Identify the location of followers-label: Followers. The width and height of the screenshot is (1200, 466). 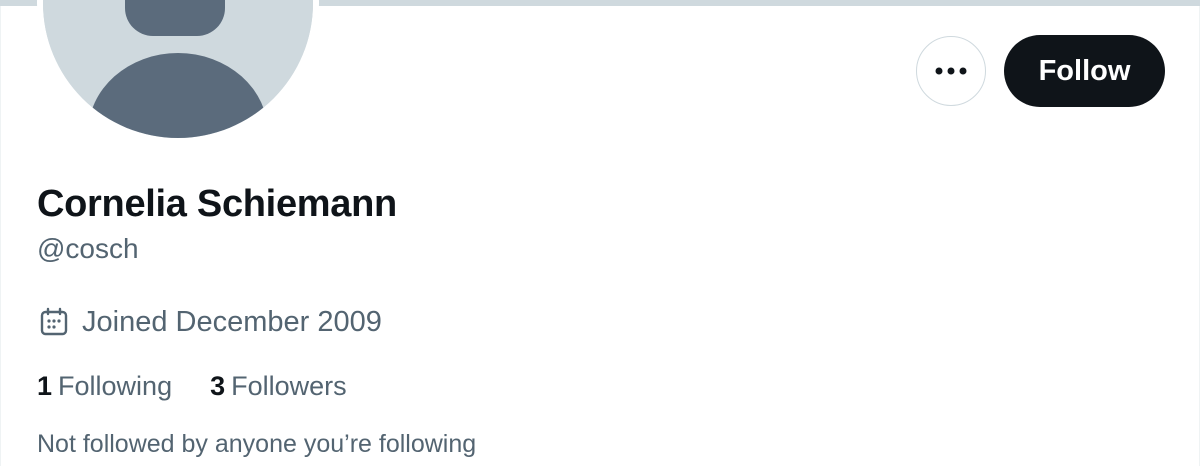
(289, 385).